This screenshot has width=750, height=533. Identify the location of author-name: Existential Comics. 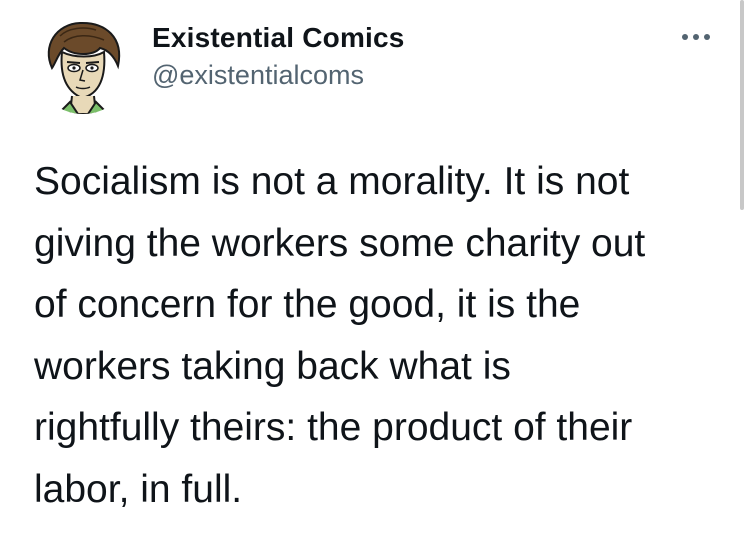
(278, 38).